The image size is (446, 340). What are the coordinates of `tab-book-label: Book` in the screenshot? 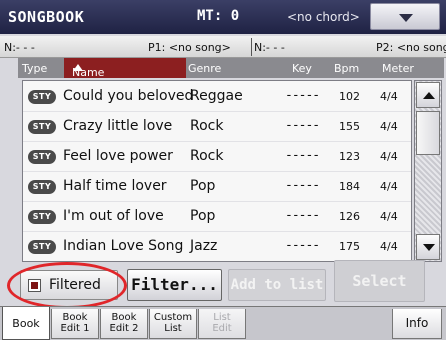 It's located at (26, 323).